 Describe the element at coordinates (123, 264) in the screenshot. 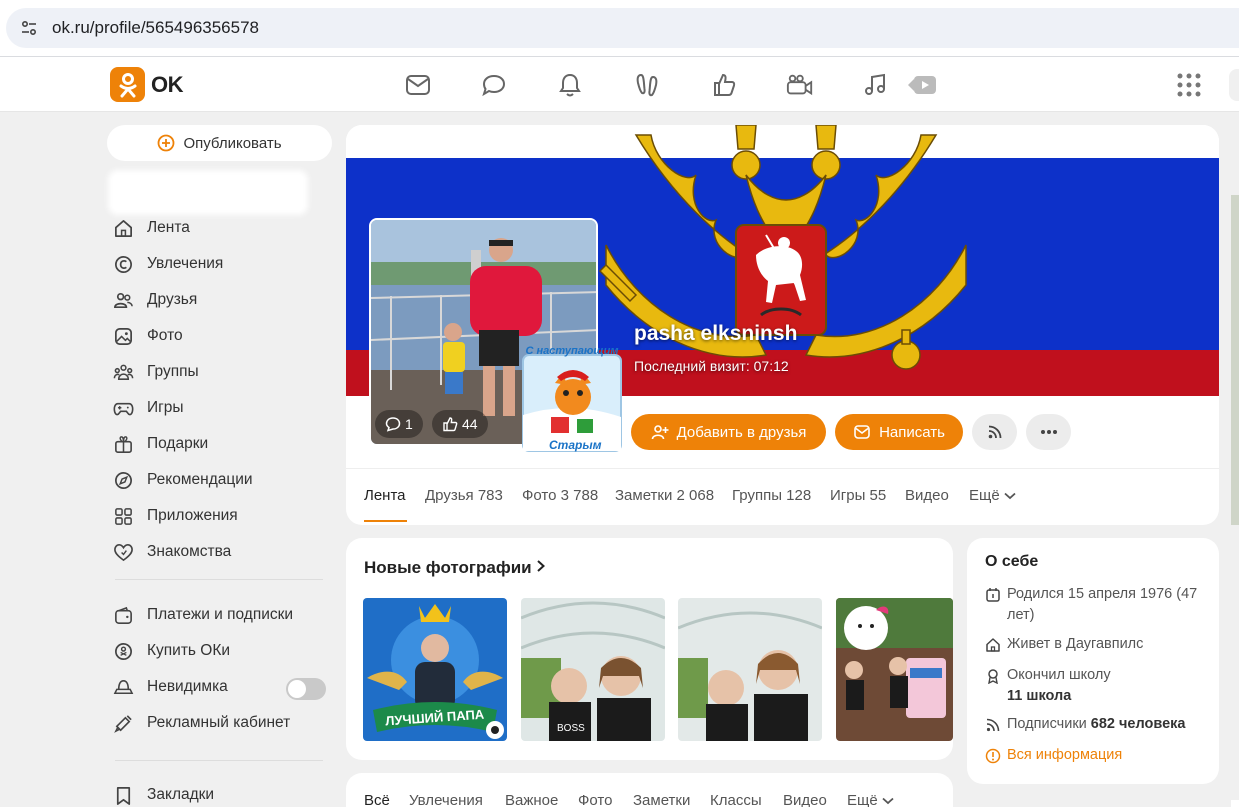

I see `hobby-icon` at that location.